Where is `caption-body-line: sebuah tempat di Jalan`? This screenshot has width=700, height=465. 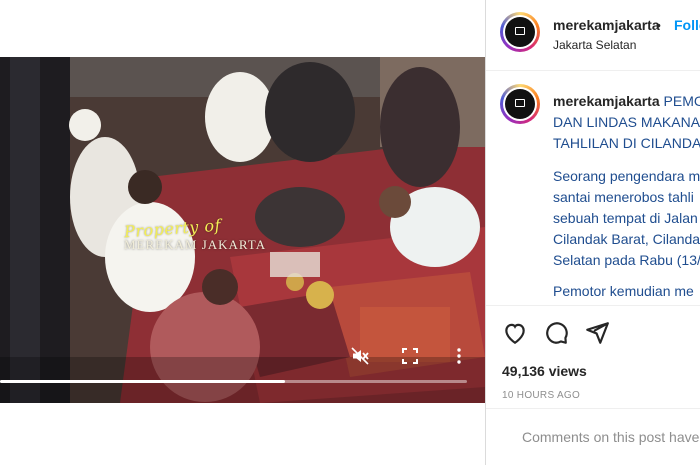
caption-body-line: sebuah tempat di Jalan is located at coordinates (625, 218).